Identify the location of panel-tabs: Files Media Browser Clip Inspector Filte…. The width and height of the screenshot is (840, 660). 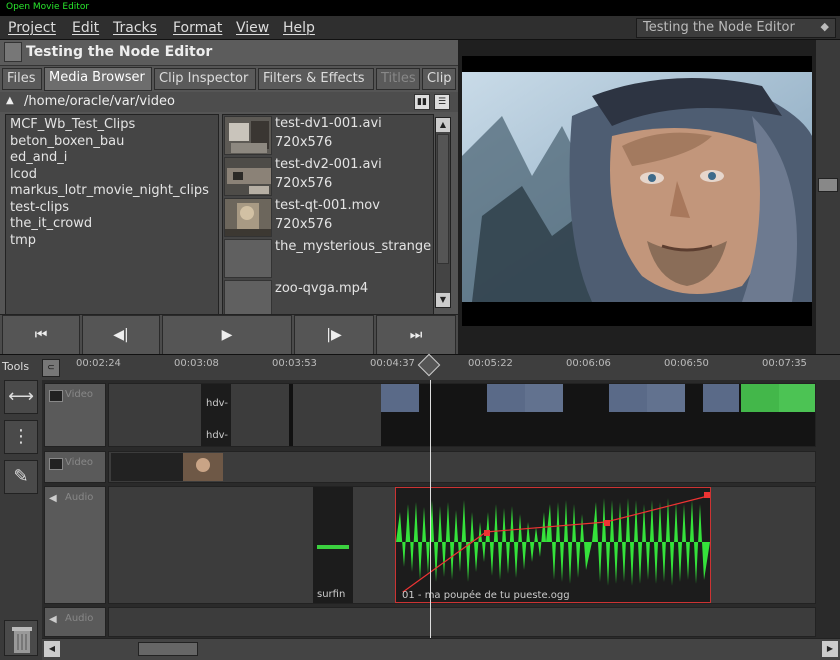
(229, 79).